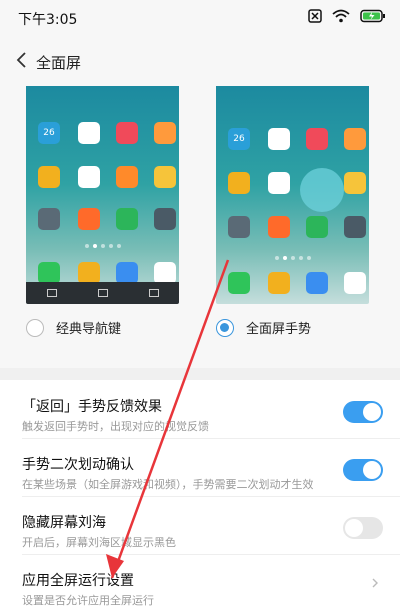 This screenshot has width=400, height=612. Describe the element at coordinates (115, 426) in the screenshot. I see `setting-subtitle: 触发返回手势时，出现对应的视觉反馈` at that location.